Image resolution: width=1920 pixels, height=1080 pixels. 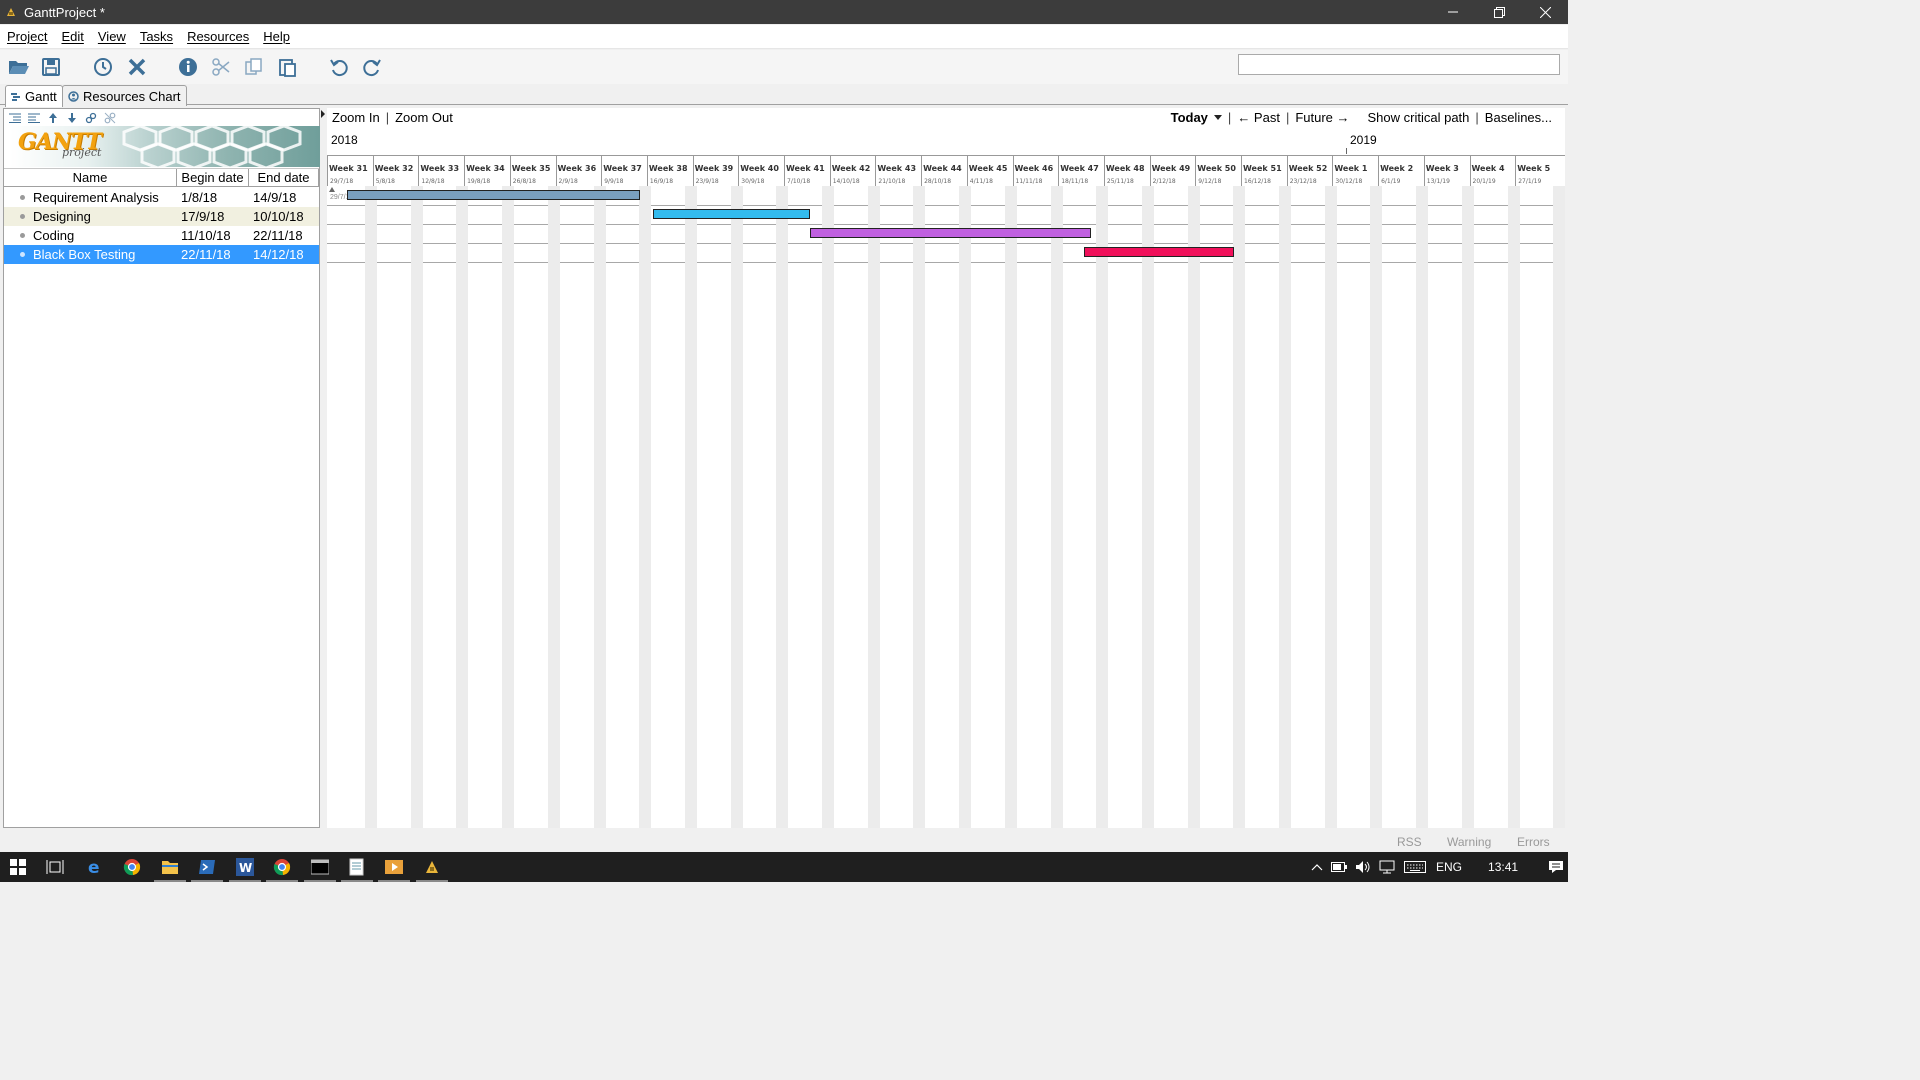 I want to click on minimize-icon, so click(x=1453, y=12).